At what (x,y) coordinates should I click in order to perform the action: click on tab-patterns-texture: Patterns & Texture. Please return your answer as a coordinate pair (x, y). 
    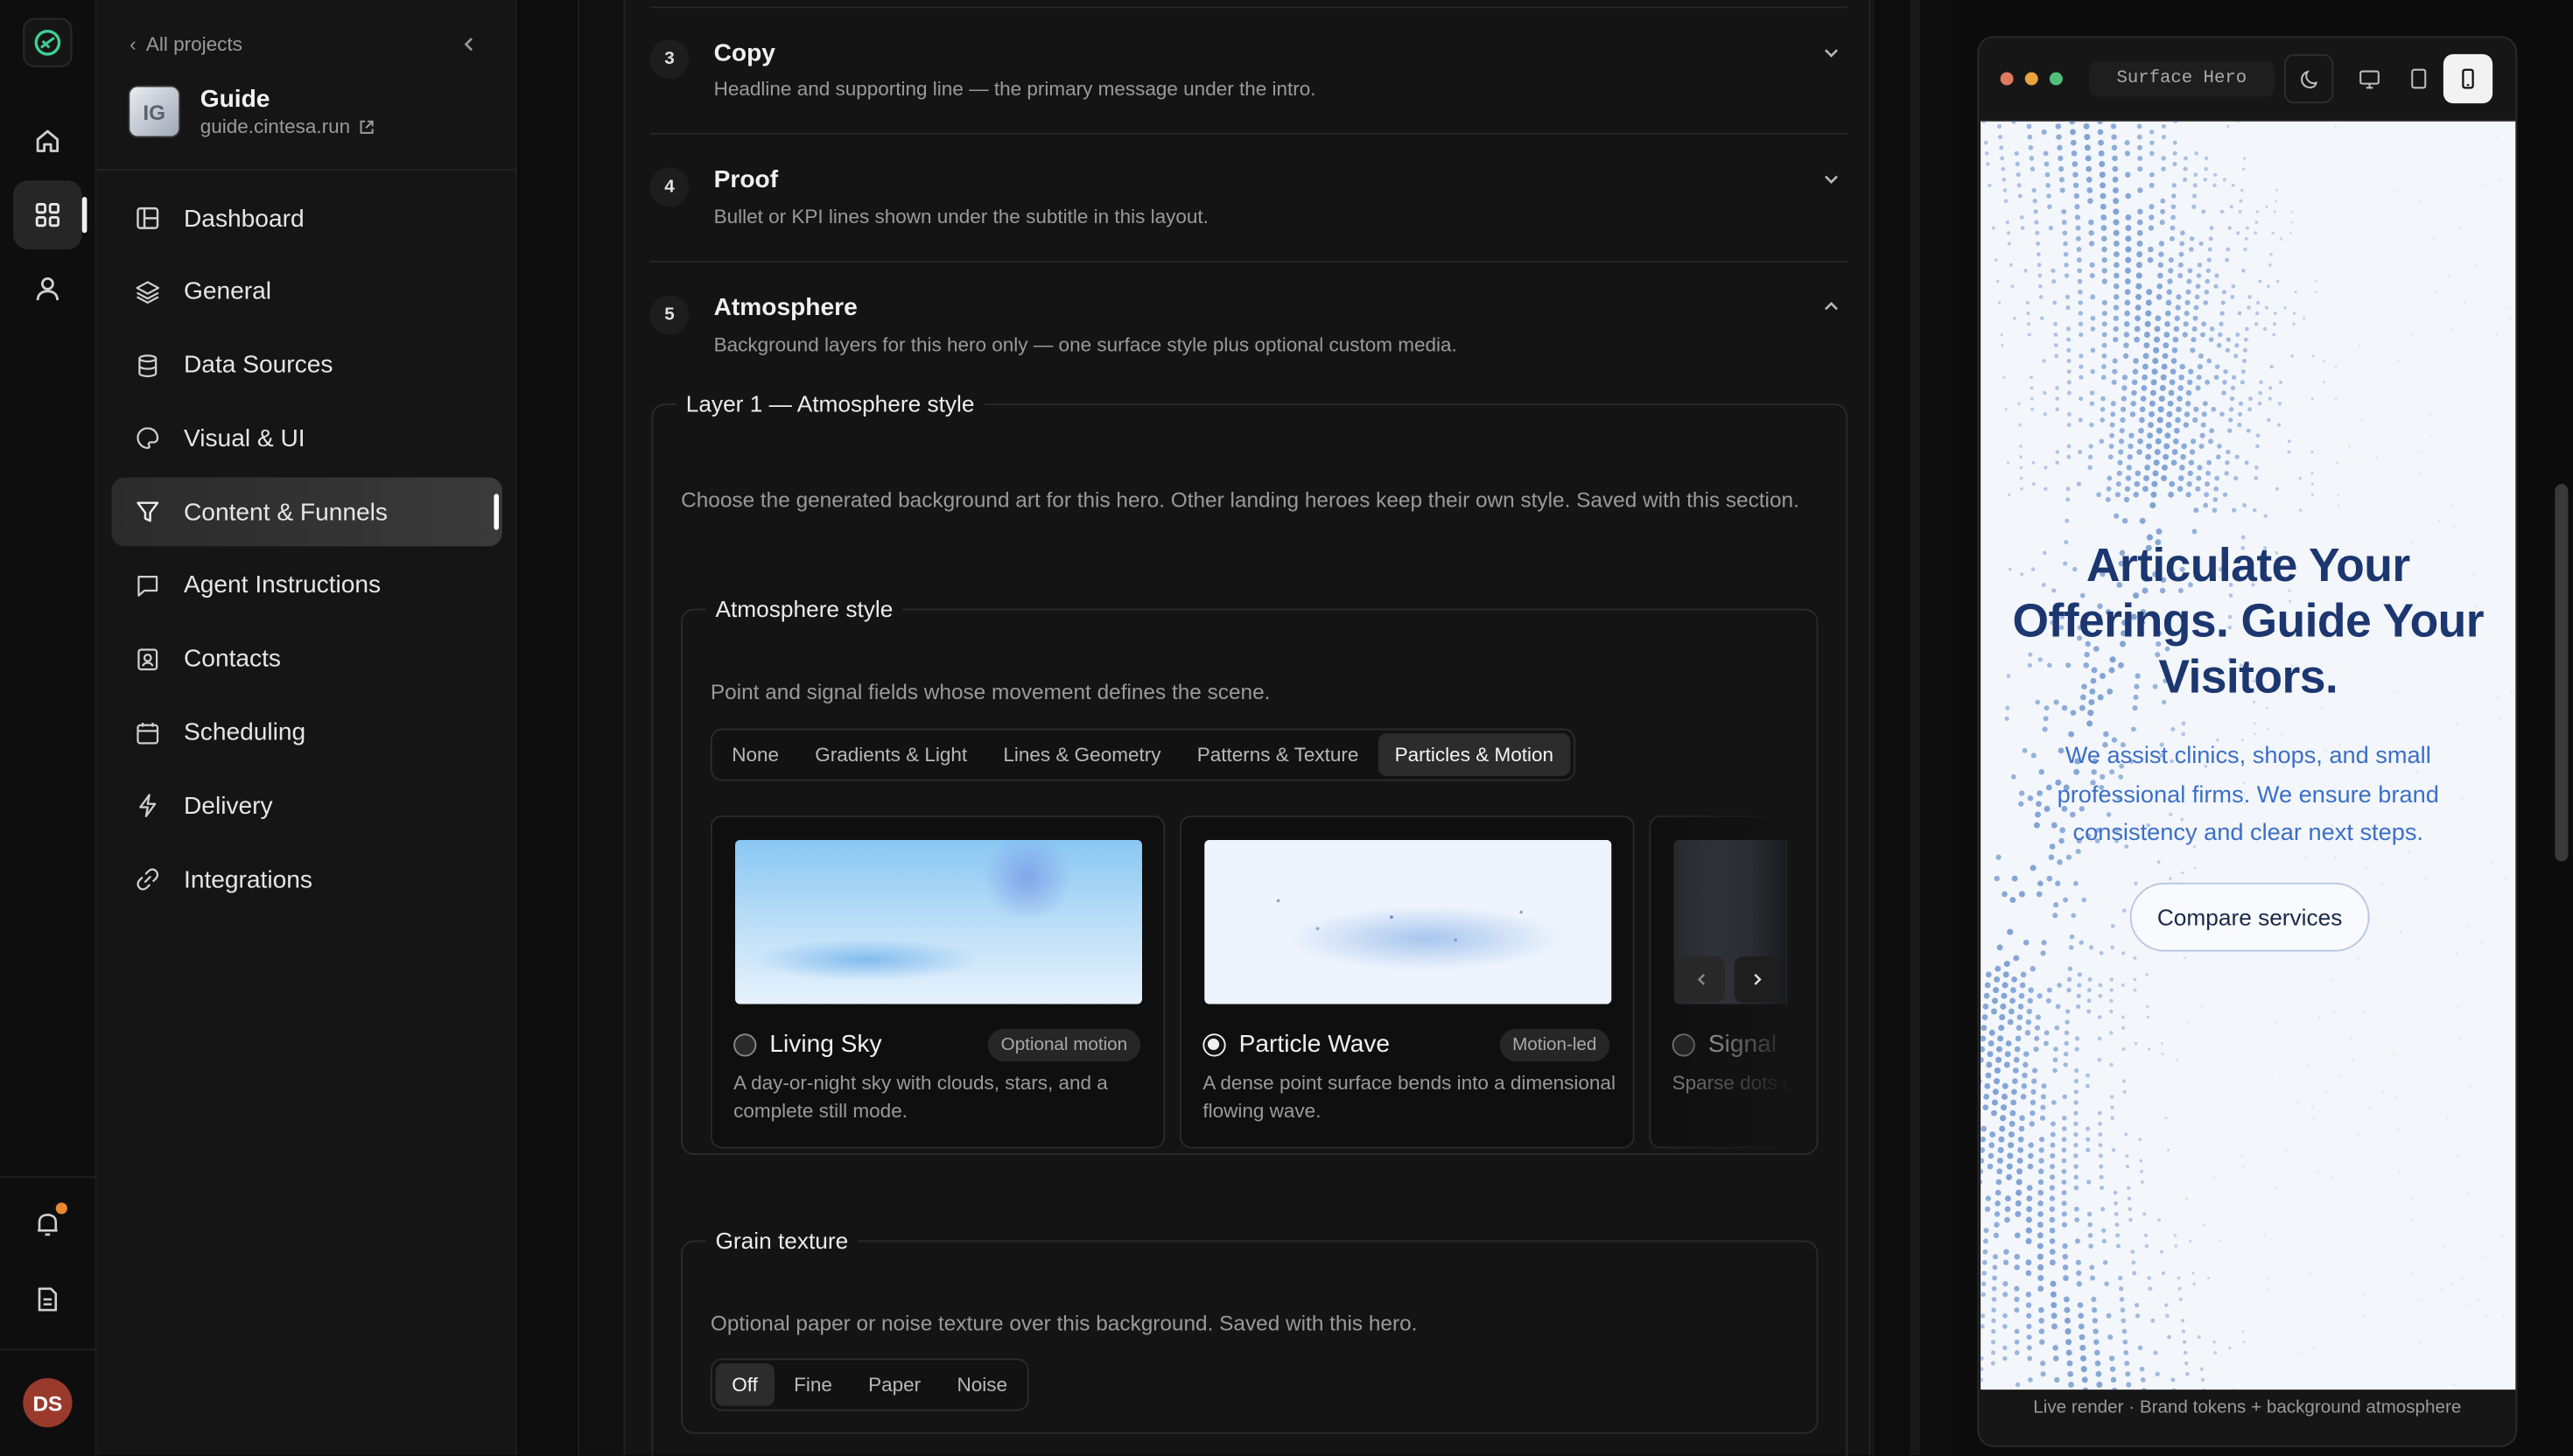
    Looking at the image, I should click on (1278, 754).